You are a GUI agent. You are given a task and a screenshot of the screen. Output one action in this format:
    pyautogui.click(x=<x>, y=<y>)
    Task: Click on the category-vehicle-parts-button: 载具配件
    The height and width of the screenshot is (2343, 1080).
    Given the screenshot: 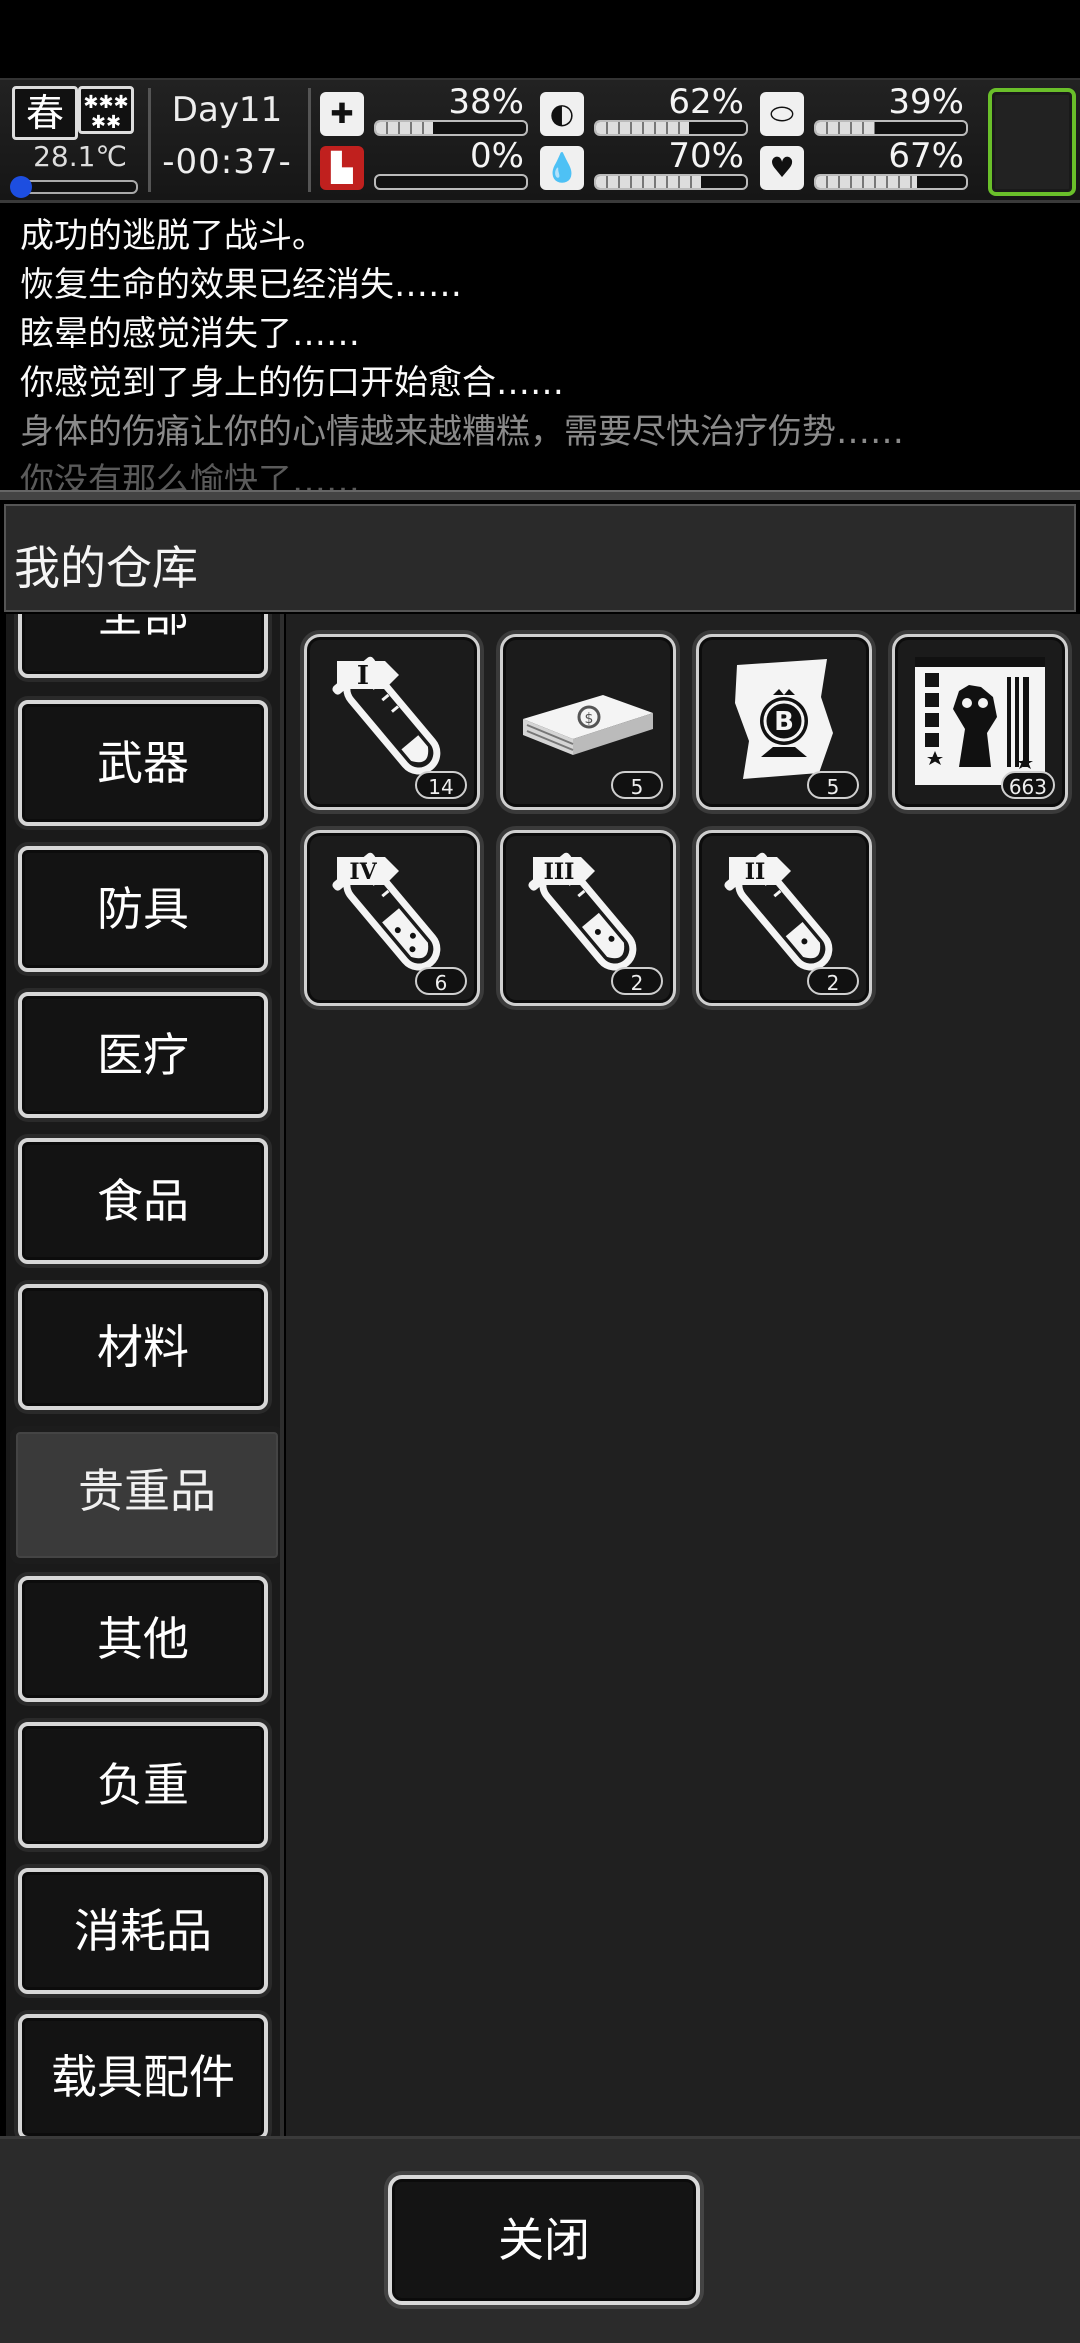 What is the action you would take?
    pyautogui.click(x=143, y=2075)
    